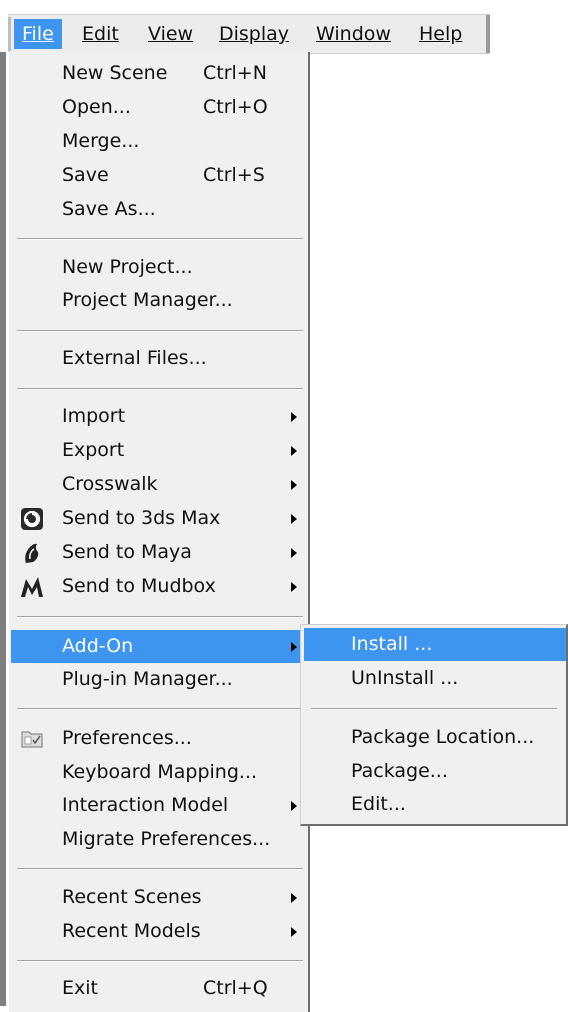  What do you see at coordinates (80, 988) in the screenshot?
I see `menu-item-label: Exit` at bounding box center [80, 988].